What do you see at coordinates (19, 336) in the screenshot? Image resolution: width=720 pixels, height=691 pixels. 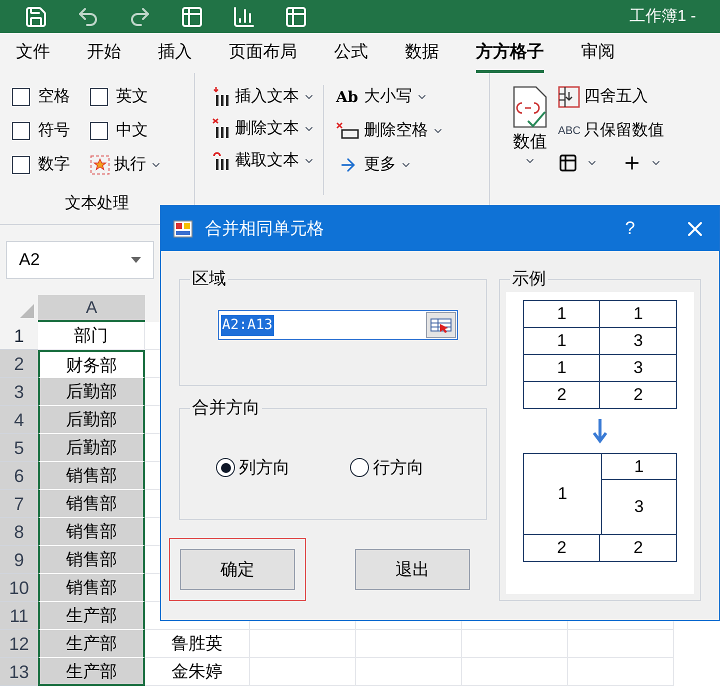 I see `row-header: 1` at bounding box center [19, 336].